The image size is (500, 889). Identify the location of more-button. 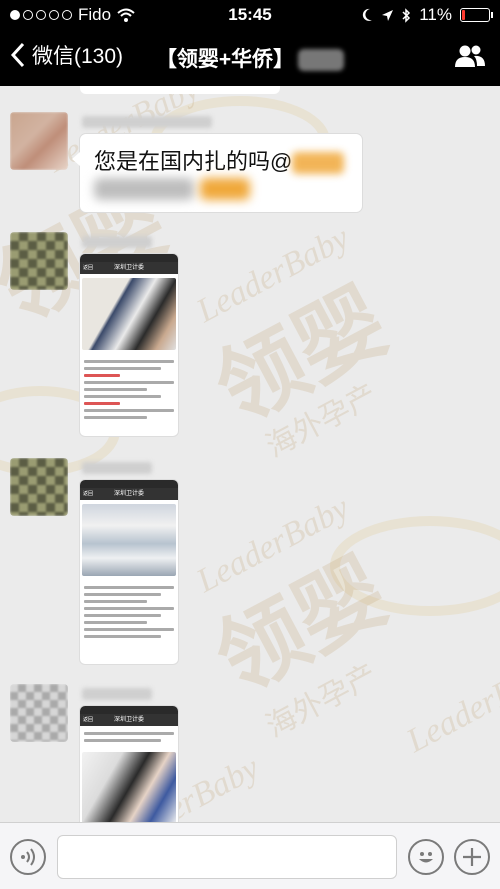
(472, 857).